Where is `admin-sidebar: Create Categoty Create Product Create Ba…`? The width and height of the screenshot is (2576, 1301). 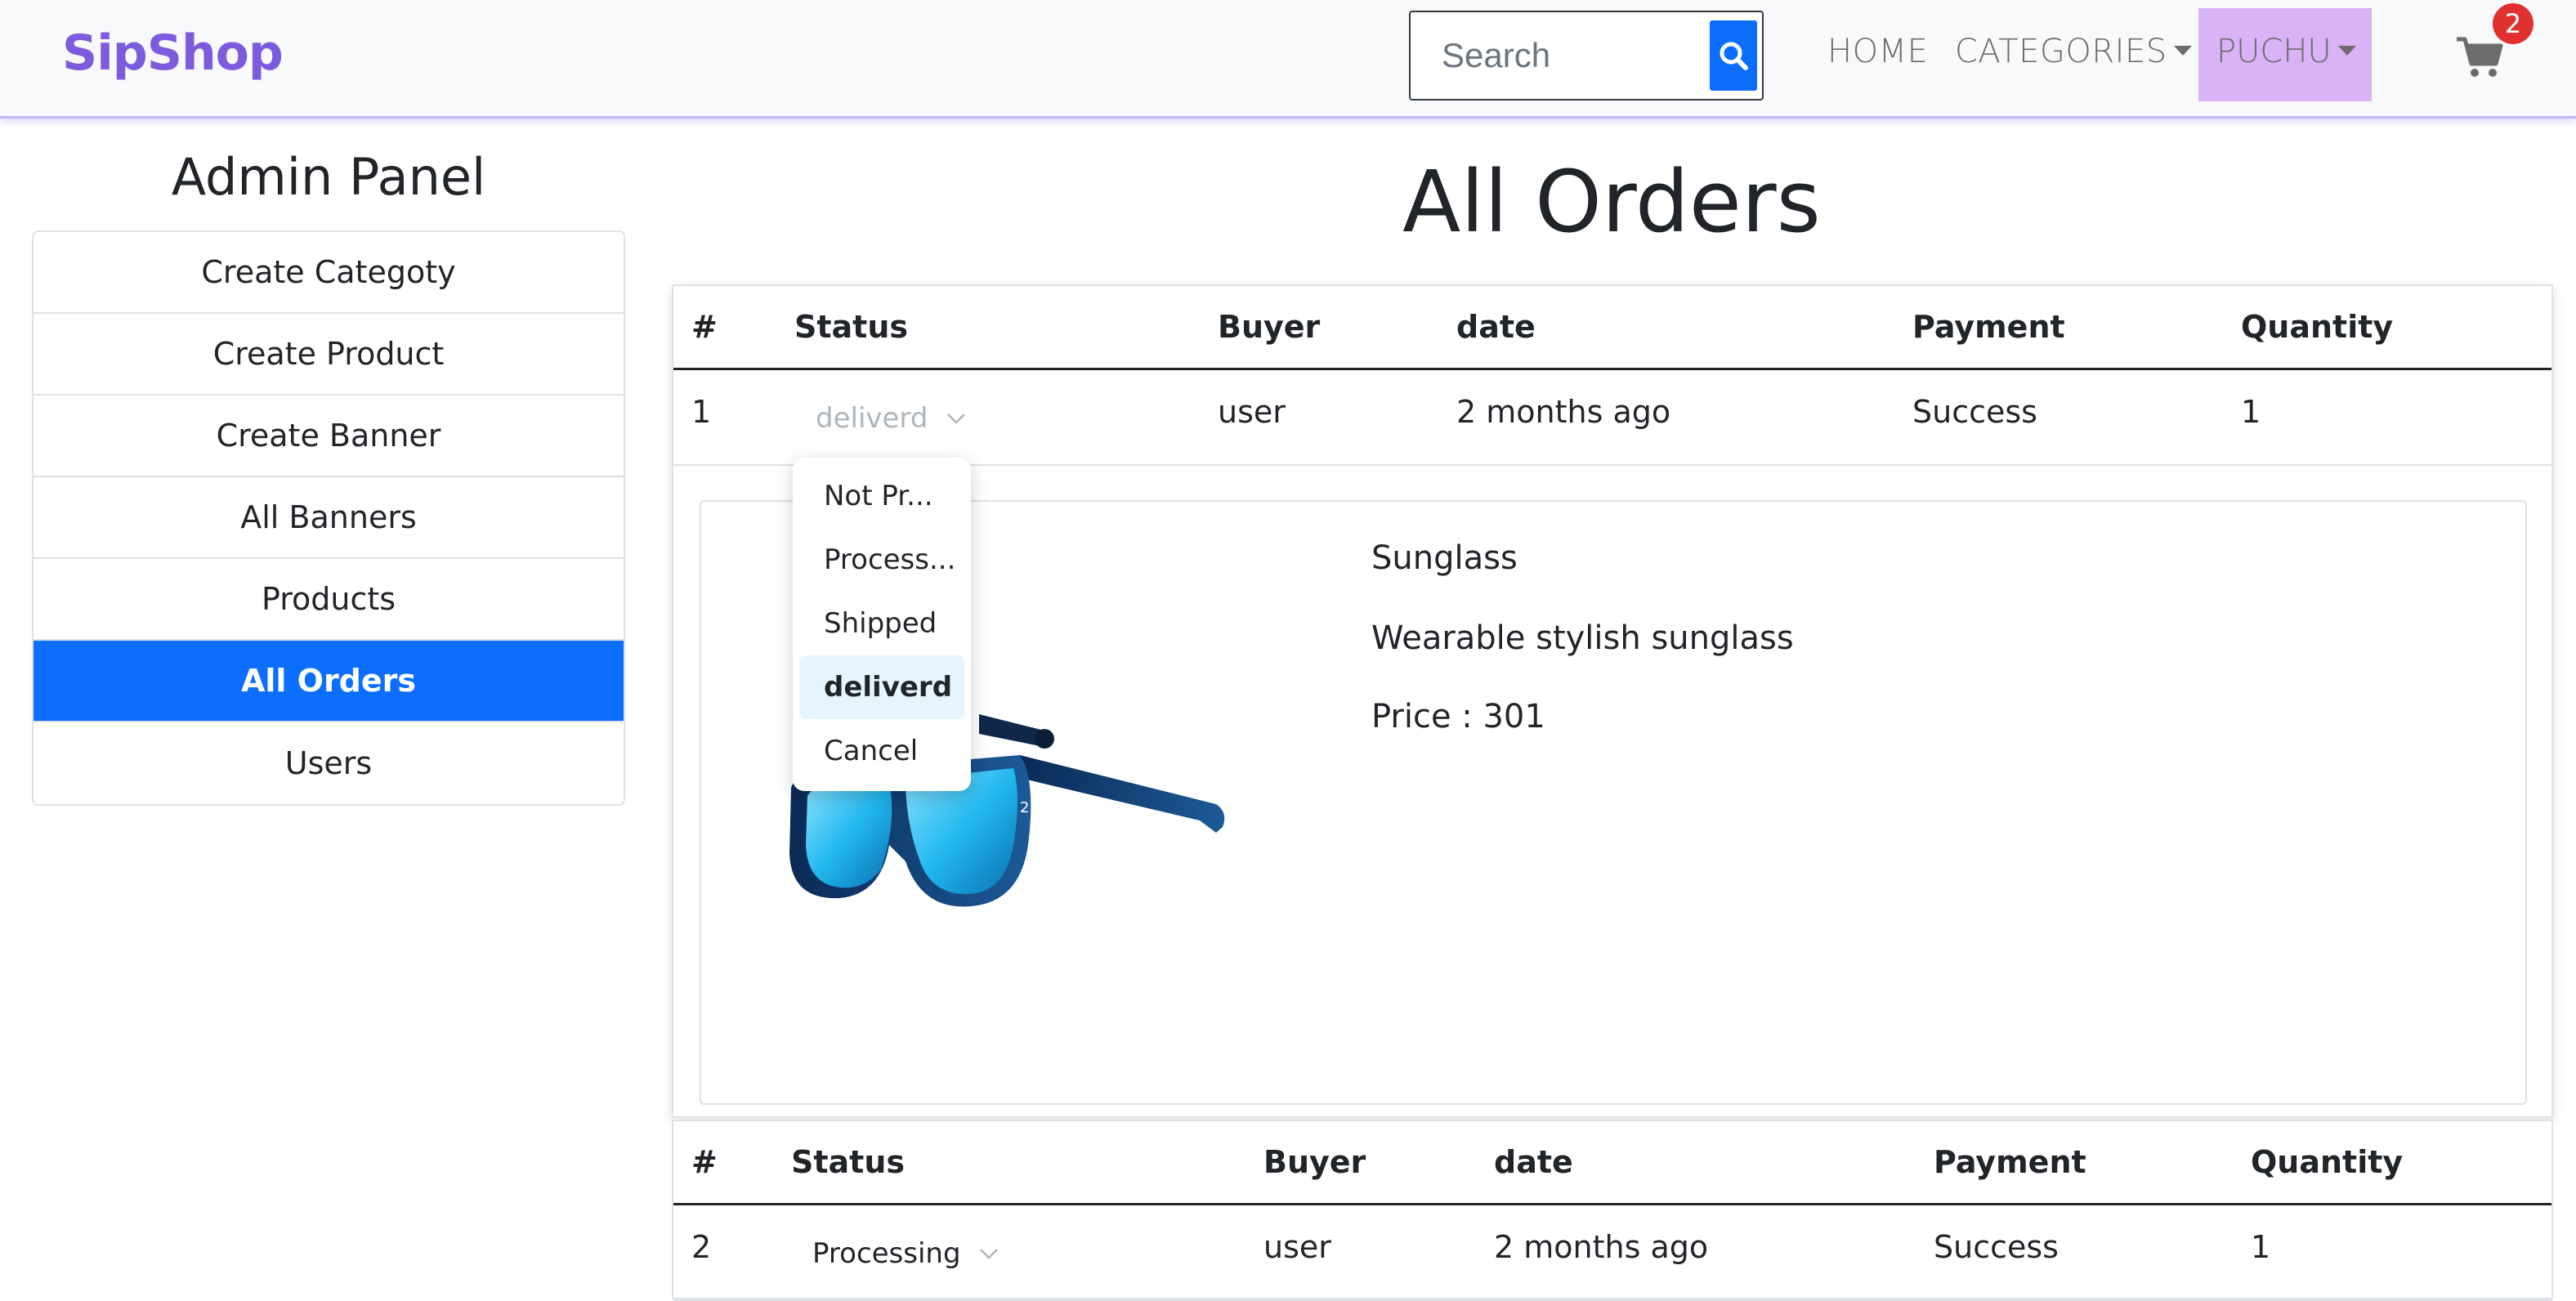 admin-sidebar: Create Categoty Create Product Create Ba… is located at coordinates (328, 518).